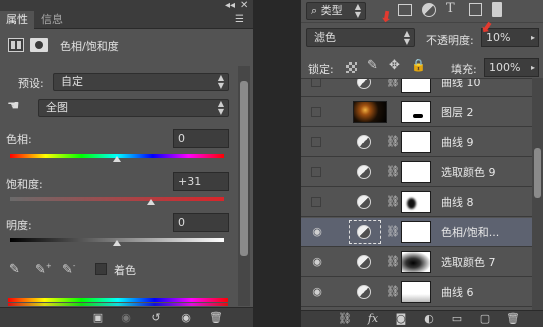 This screenshot has width=543, height=327. I want to click on clip-to-layer-icon: ▣, so click(98, 318).